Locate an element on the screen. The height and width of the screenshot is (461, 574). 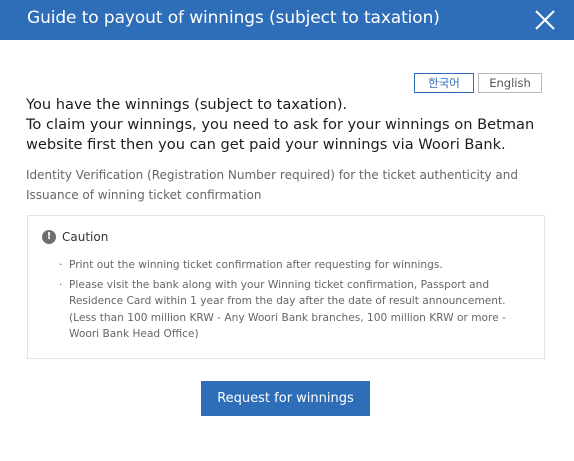
caution-title: Caution is located at coordinates (85, 237).